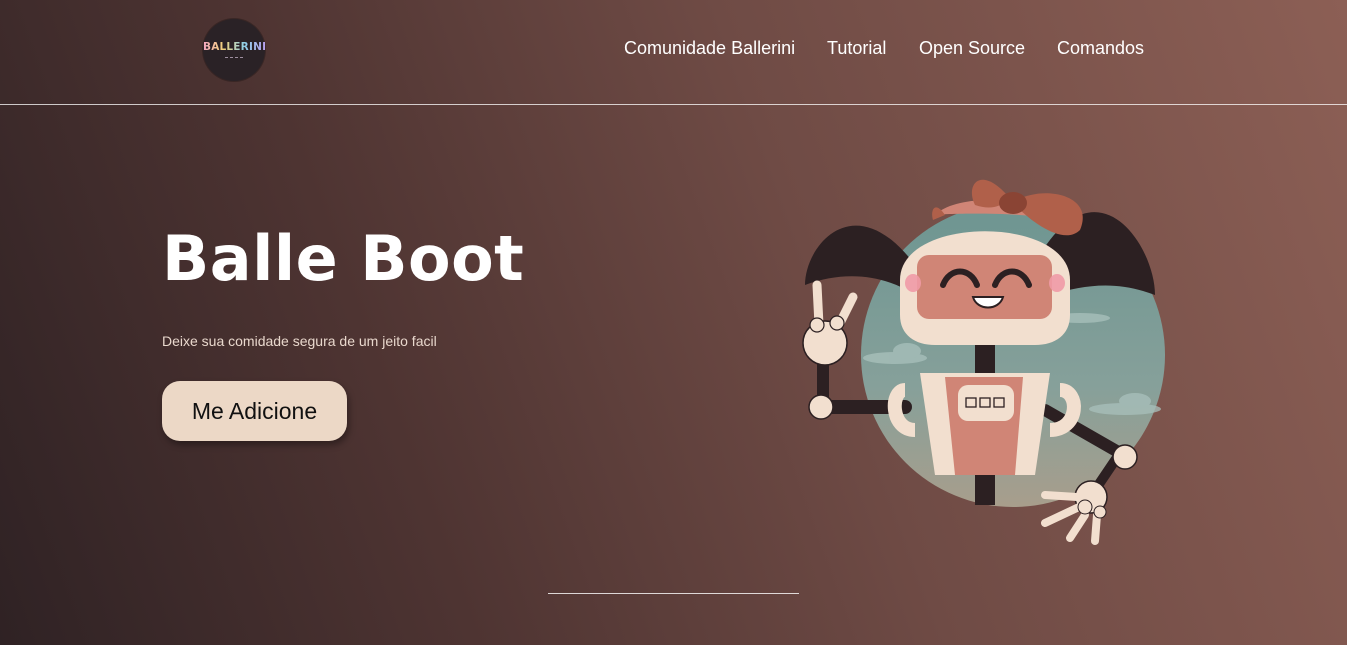 This screenshot has width=1347, height=645. I want to click on left-elbow-joint, so click(821, 407).